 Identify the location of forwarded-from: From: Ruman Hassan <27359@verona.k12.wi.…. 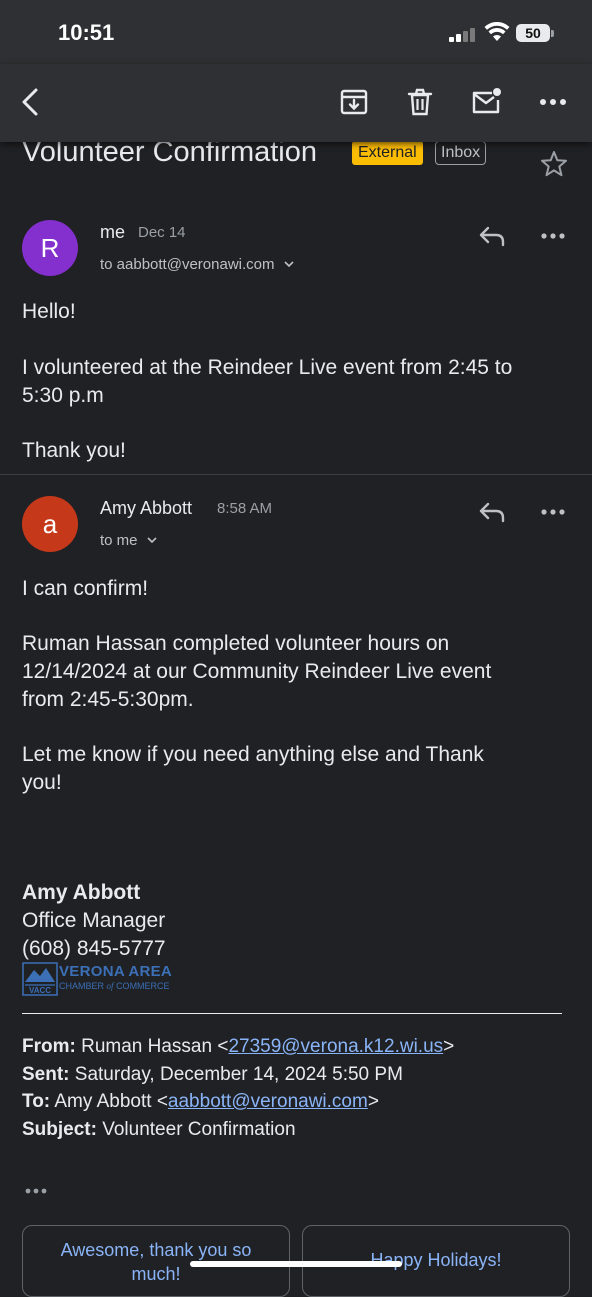
(238, 1046).